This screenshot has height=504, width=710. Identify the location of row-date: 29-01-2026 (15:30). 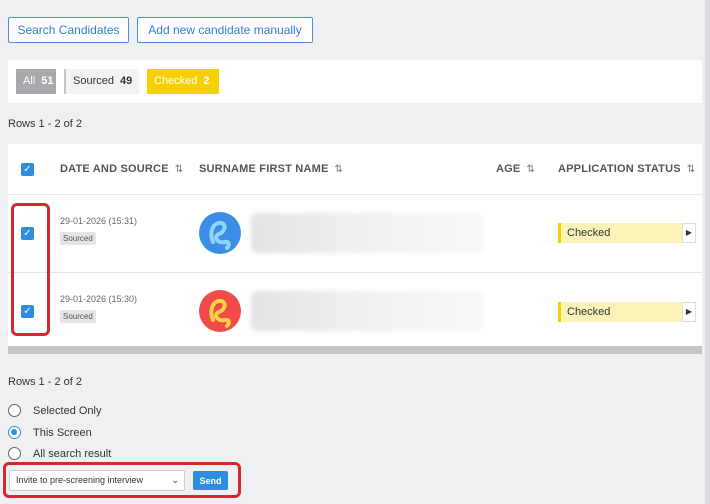
(99, 299).